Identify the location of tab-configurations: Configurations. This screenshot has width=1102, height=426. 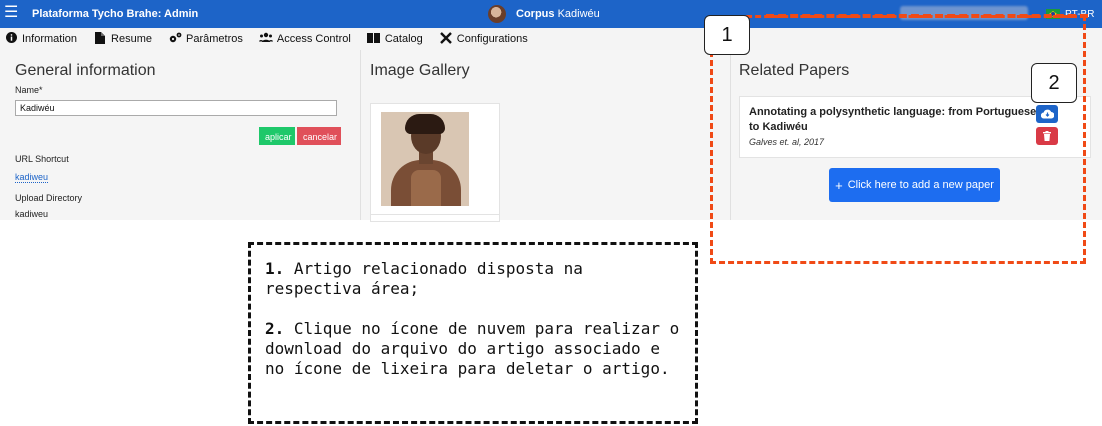
(483, 39).